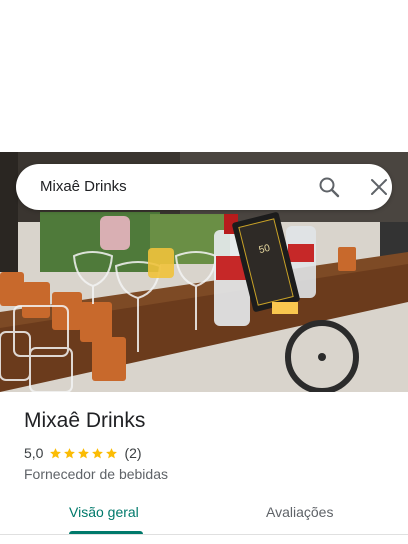 This screenshot has height=544, width=408. Describe the element at coordinates (104, 512) in the screenshot. I see `tab-overview: Visão geral` at that location.